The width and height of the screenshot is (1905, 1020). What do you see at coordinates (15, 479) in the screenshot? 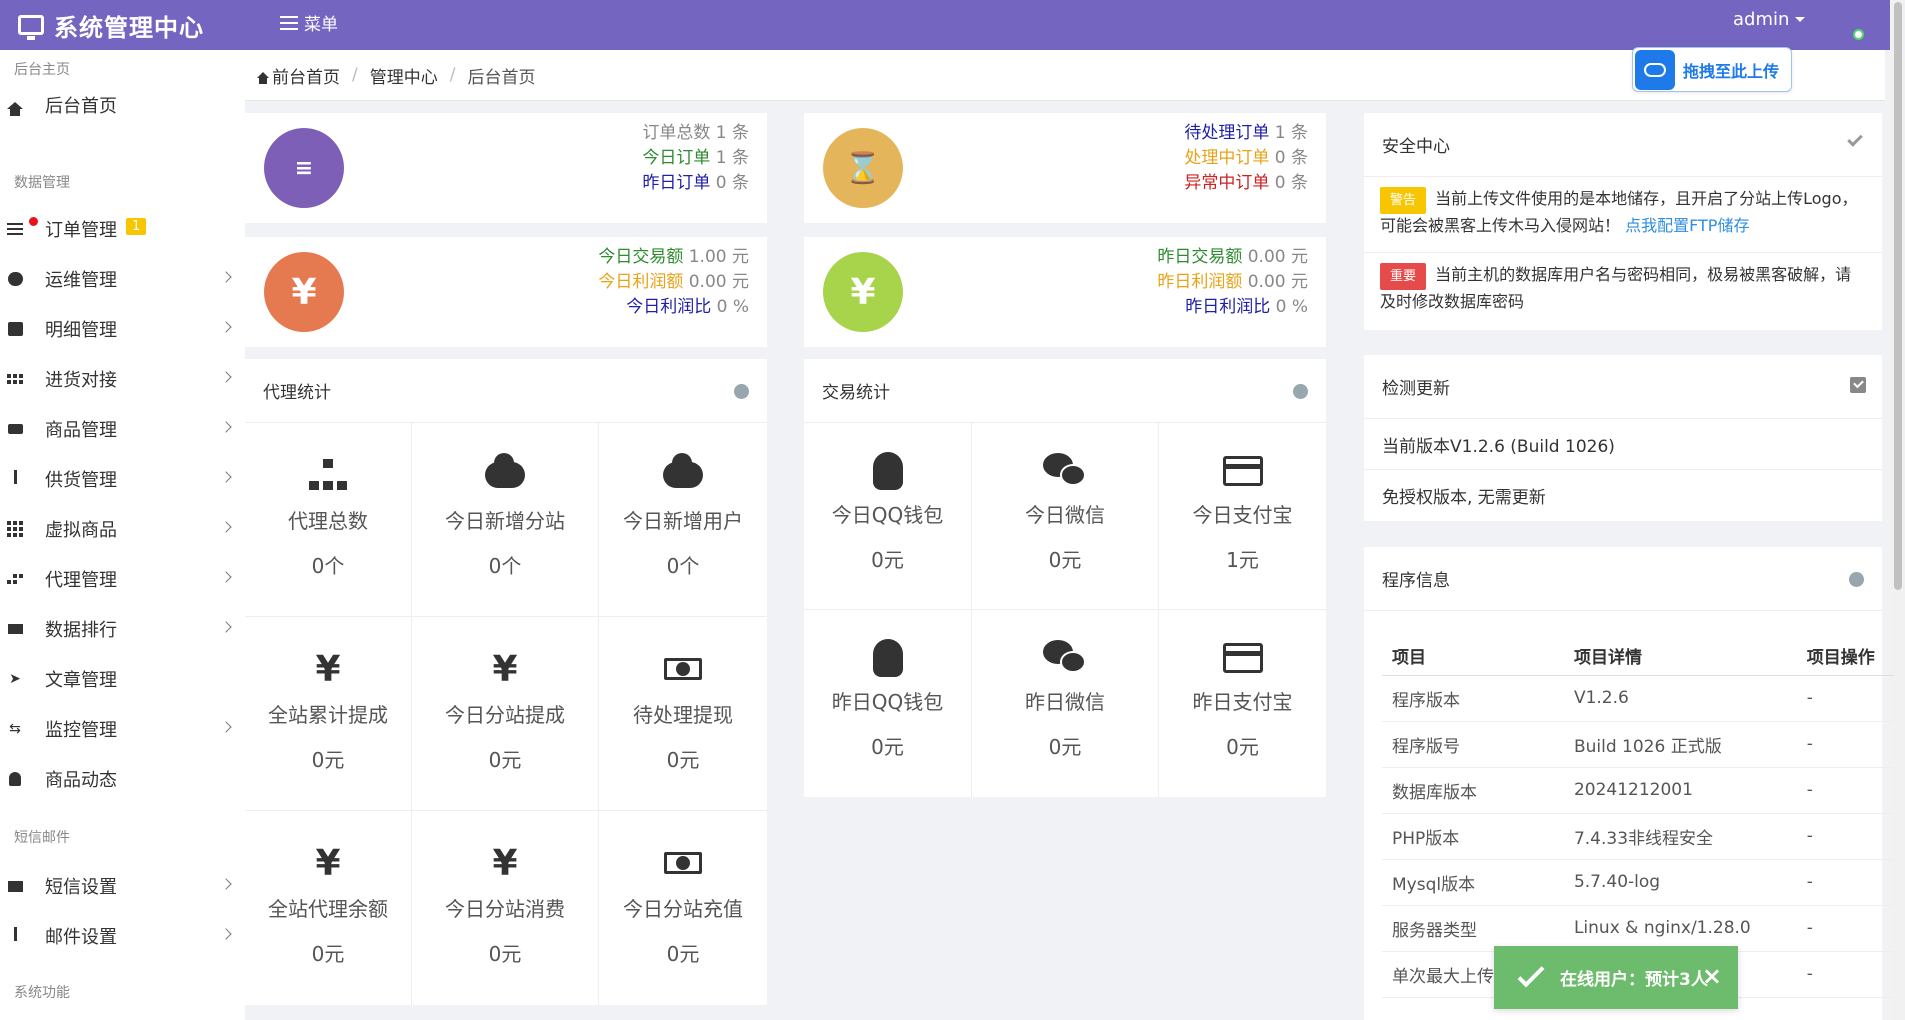
I see `cutlery-icon` at bounding box center [15, 479].